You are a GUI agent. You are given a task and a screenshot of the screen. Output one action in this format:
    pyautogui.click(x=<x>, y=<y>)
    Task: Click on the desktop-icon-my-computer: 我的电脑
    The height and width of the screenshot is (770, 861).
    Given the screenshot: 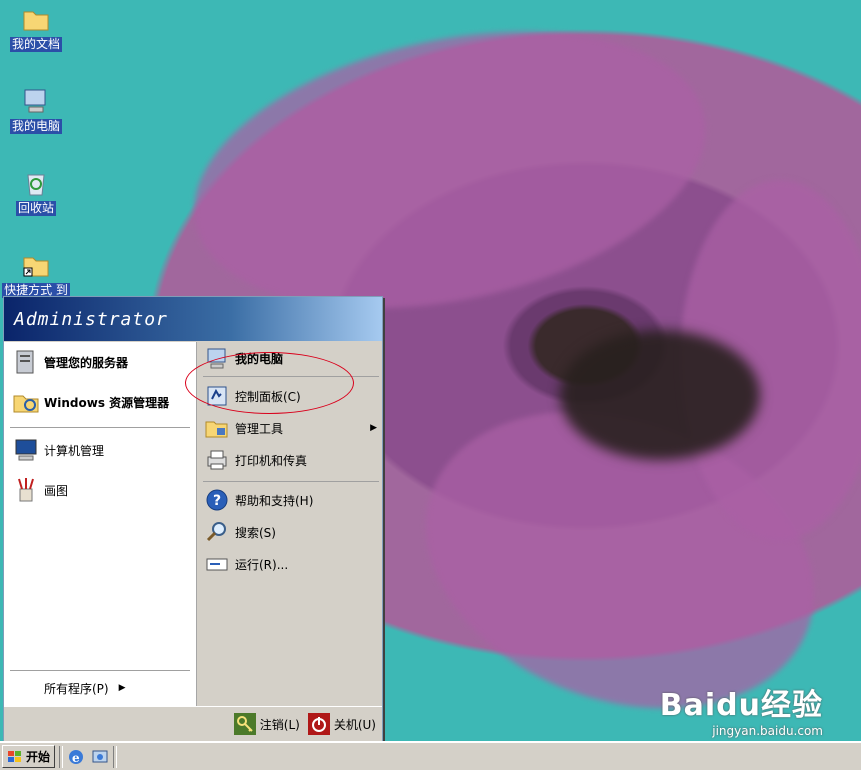 What is the action you would take?
    pyautogui.click(x=36, y=109)
    